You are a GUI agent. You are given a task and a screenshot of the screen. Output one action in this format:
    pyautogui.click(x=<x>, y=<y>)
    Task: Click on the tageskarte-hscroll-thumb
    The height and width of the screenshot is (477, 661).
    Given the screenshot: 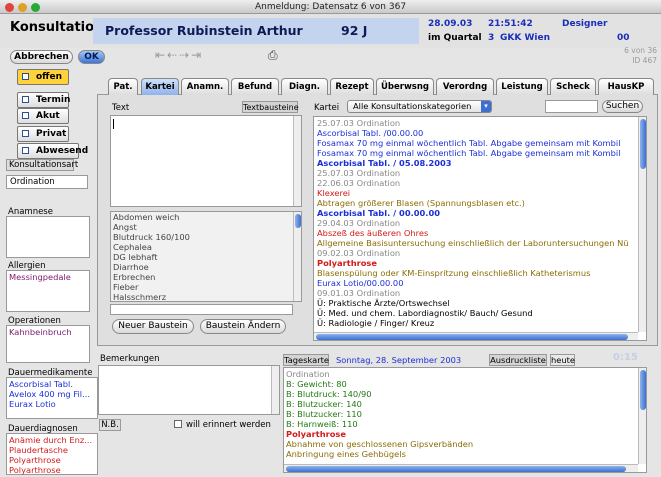 What is the action you would take?
    pyautogui.click(x=456, y=469)
    